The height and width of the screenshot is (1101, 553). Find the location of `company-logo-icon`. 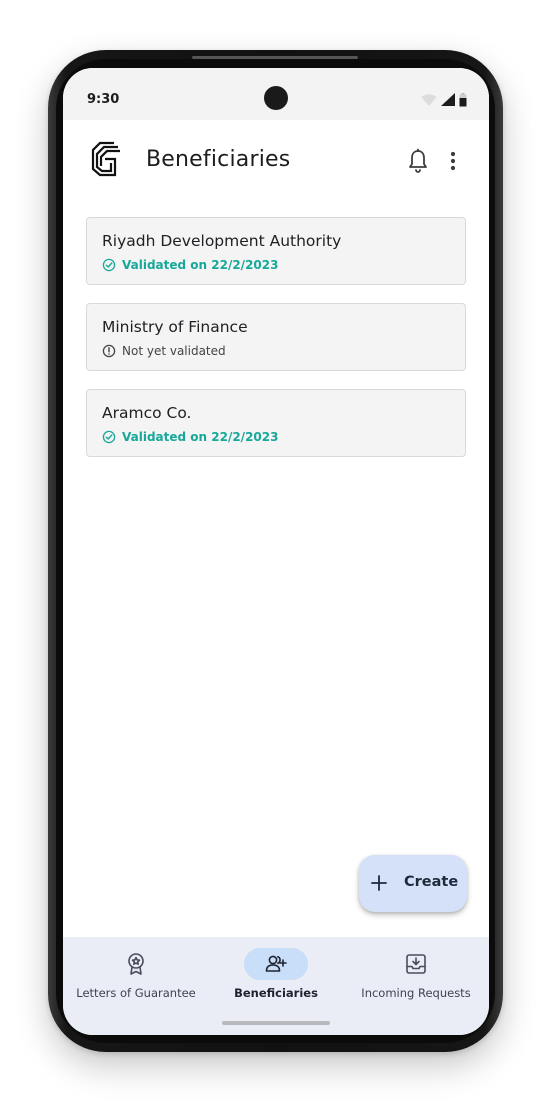

company-logo-icon is located at coordinates (105, 159).